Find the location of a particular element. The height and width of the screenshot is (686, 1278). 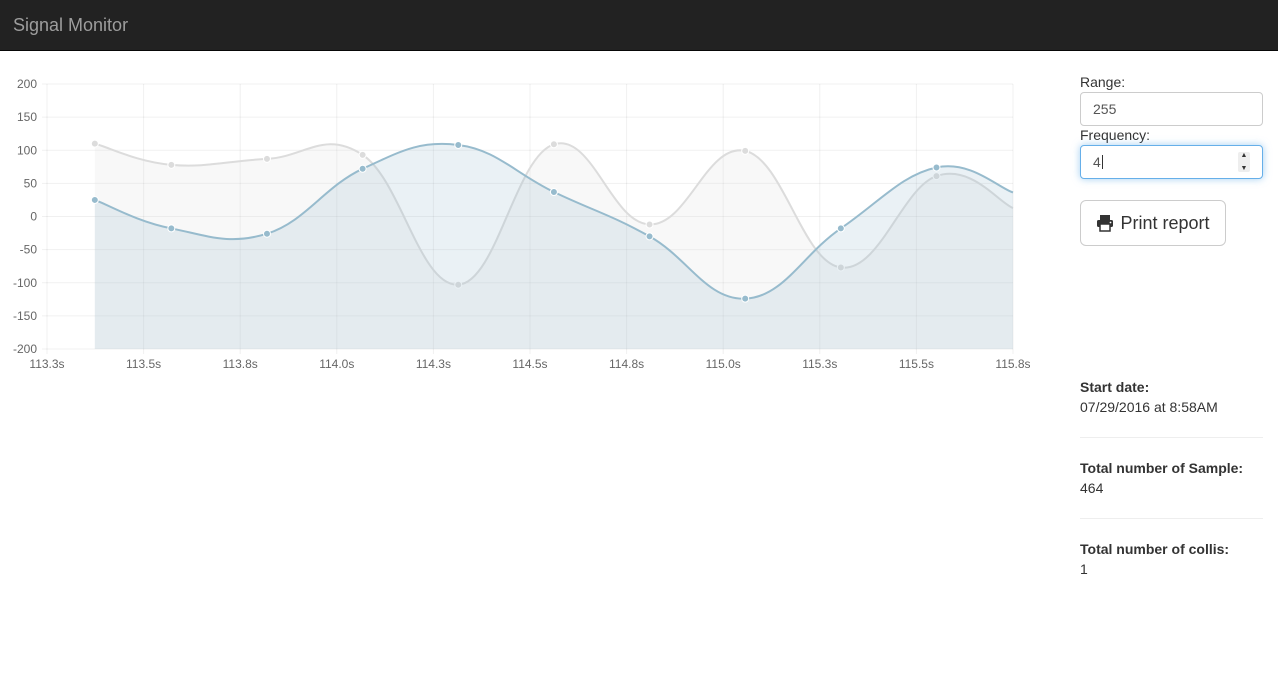

y-tick-label: -150 is located at coordinates (25, 316).